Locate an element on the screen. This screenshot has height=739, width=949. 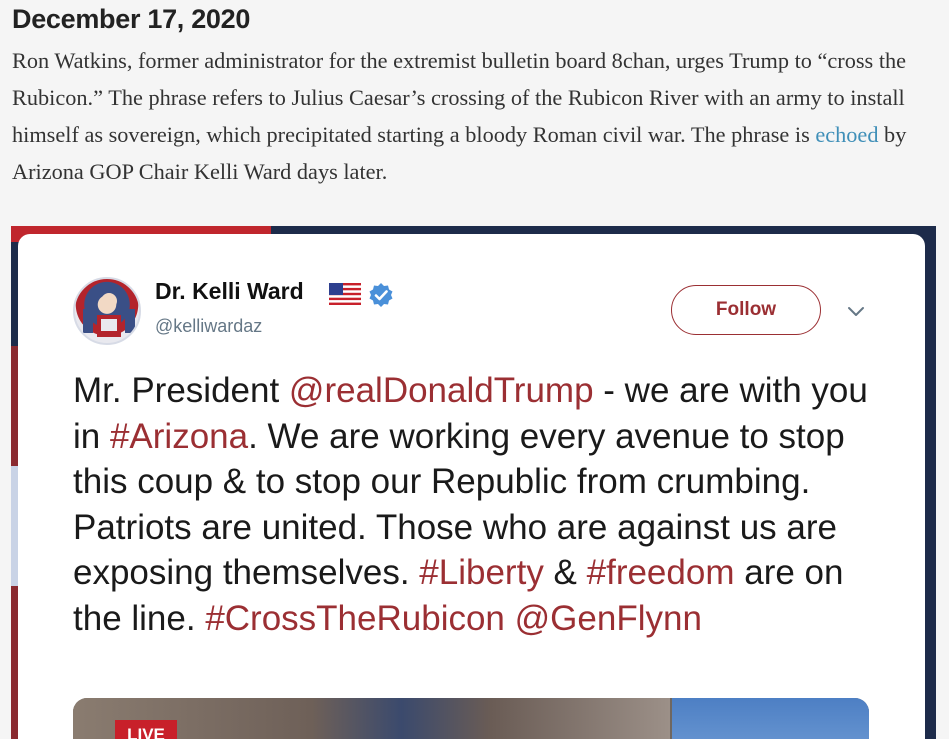
hashtag-freedom: #freedom is located at coordinates (661, 572).